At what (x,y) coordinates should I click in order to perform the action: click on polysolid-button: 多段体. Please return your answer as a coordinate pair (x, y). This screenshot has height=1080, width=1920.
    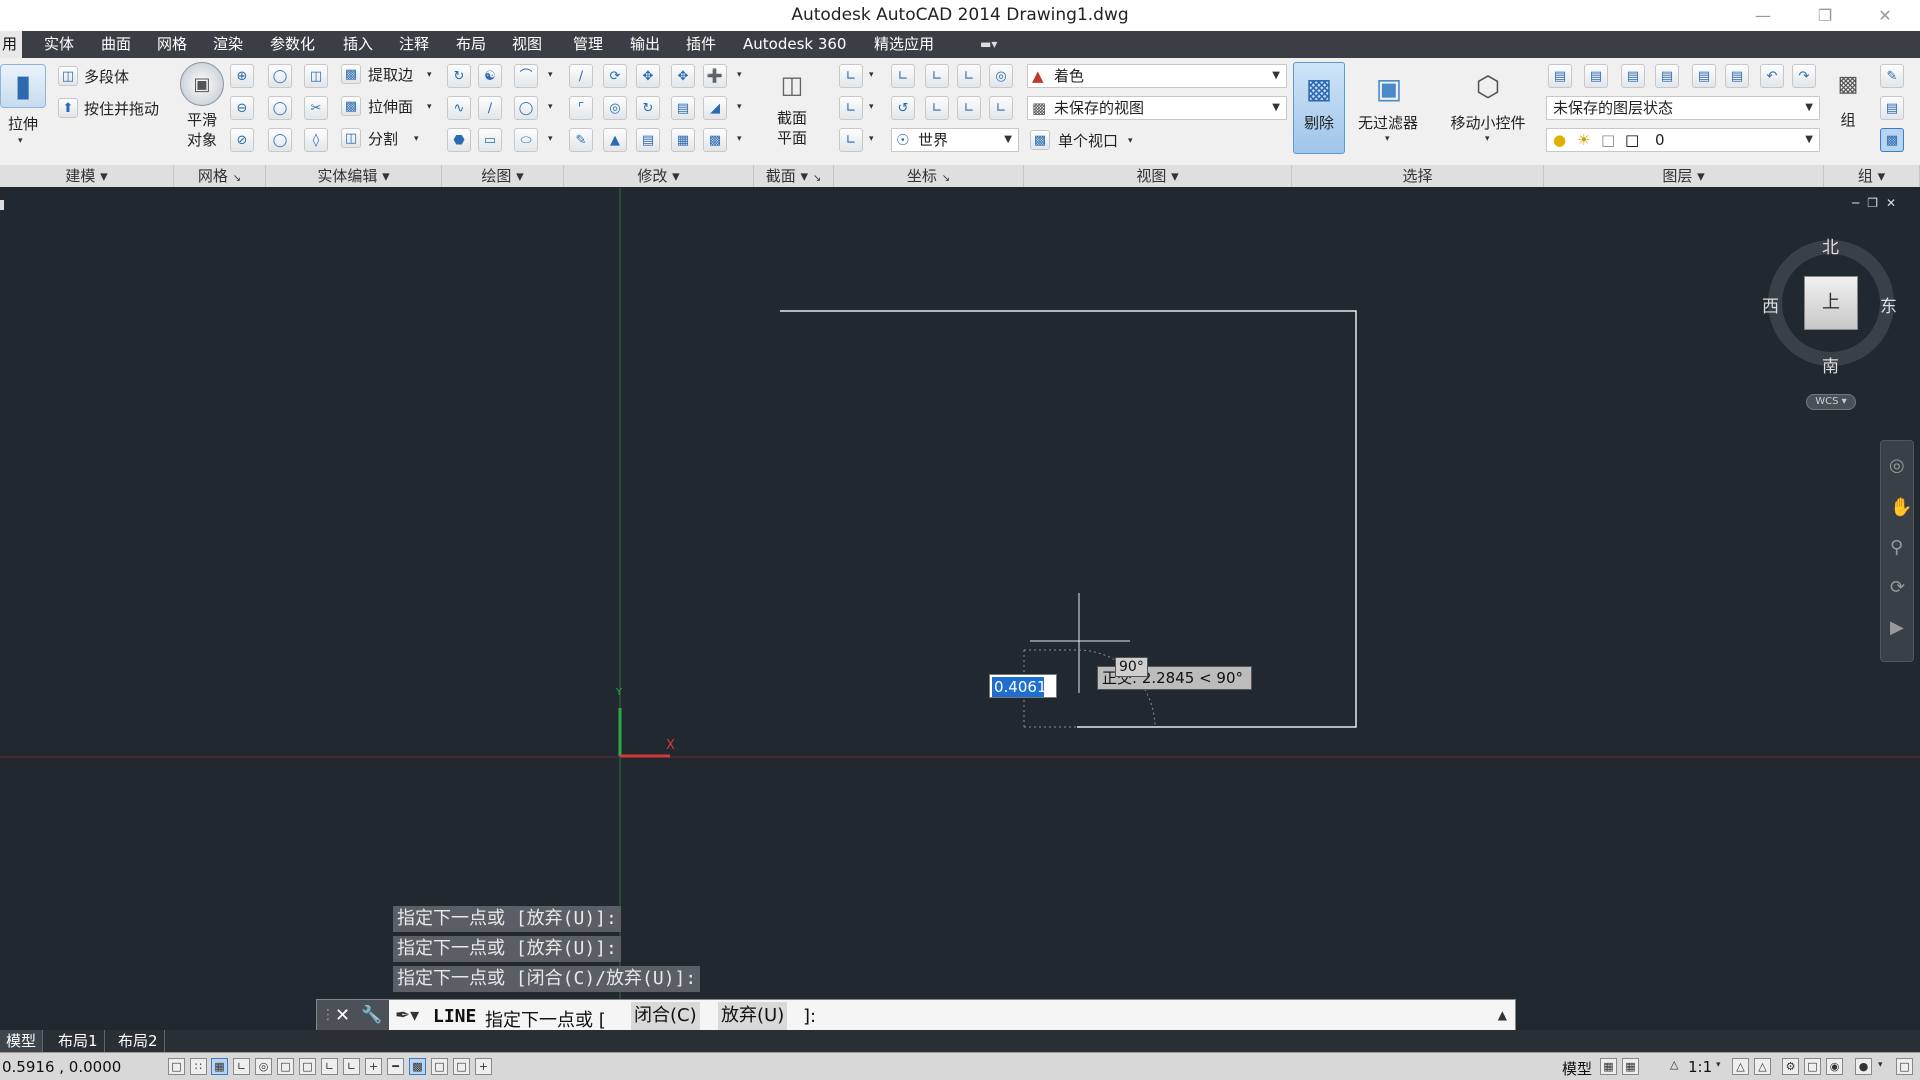
    Looking at the image, I should click on (106, 77).